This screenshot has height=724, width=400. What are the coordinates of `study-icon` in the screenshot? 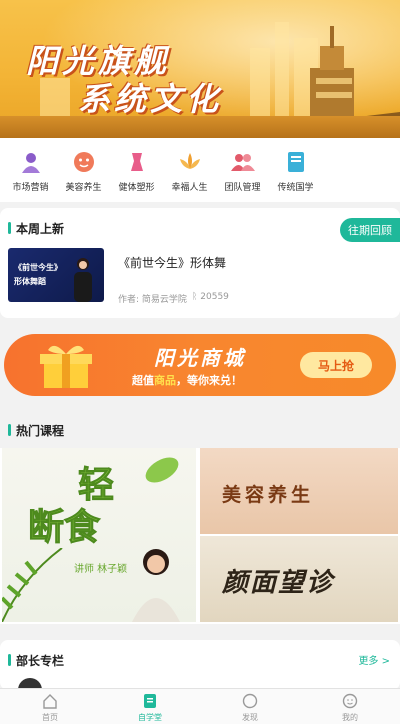 It's located at (150, 701).